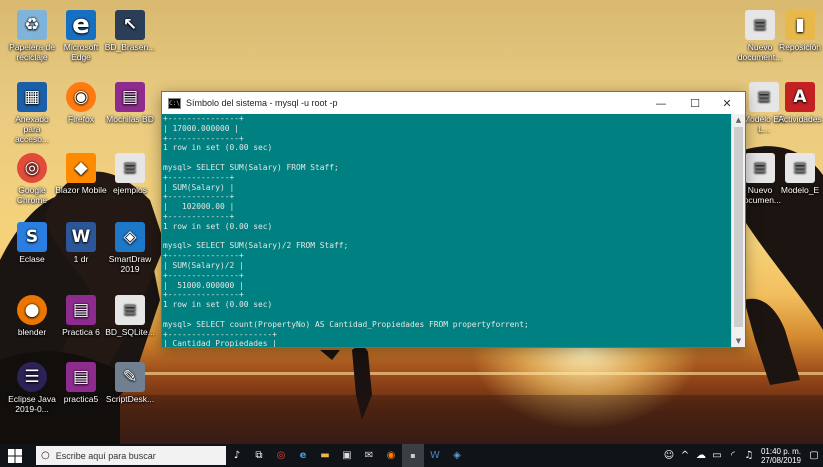  I want to click on app-icon: S, so click(32, 237).